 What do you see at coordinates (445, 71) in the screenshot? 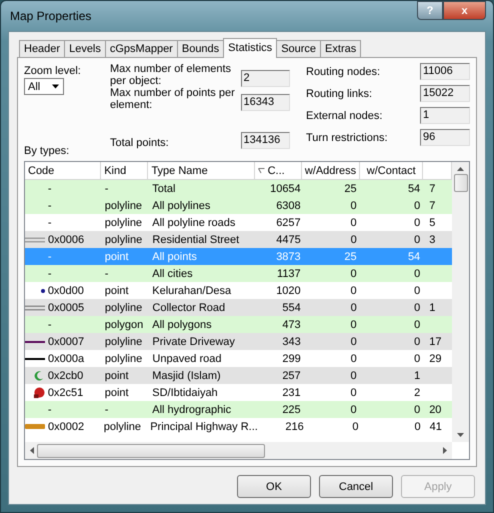
I see `stat-field: 11006` at bounding box center [445, 71].